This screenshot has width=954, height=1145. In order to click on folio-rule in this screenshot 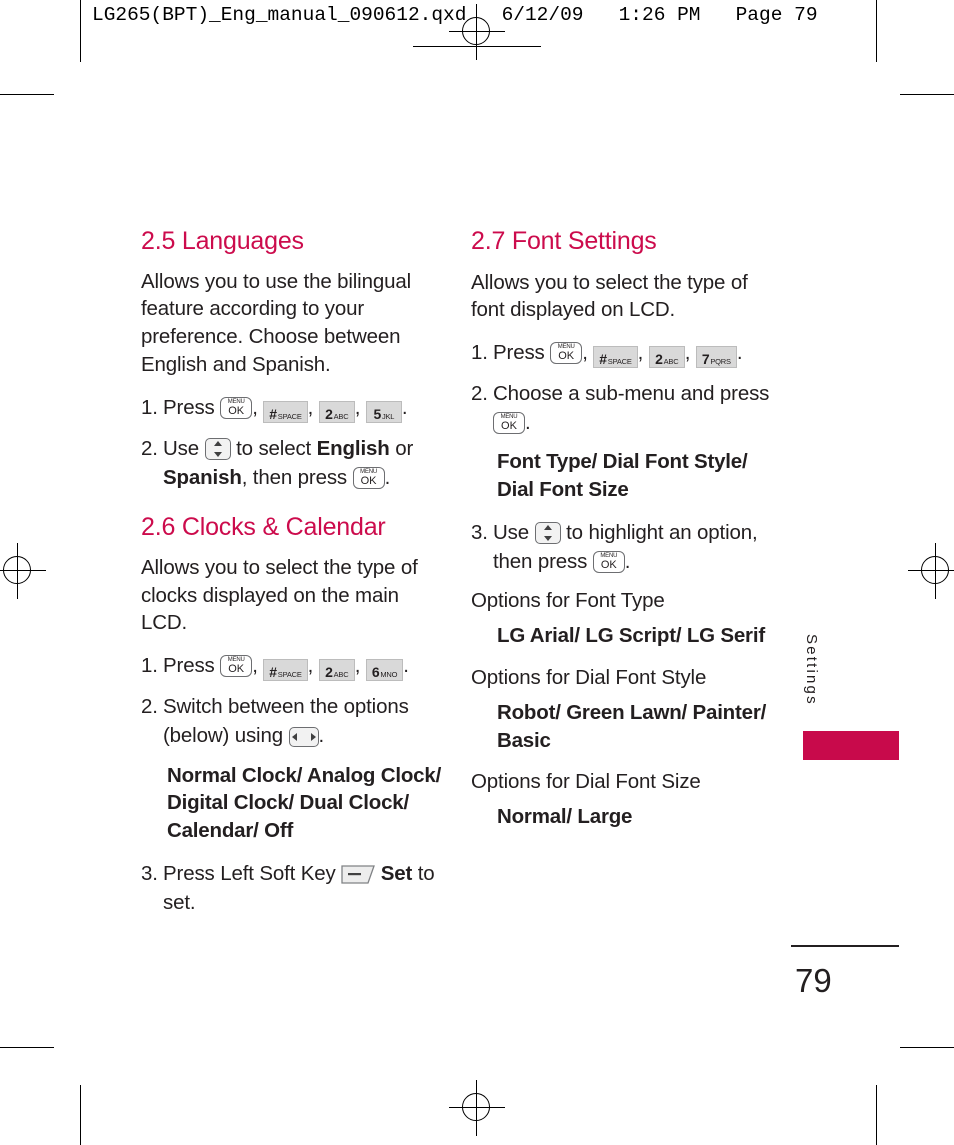, I will do `click(845, 946)`.